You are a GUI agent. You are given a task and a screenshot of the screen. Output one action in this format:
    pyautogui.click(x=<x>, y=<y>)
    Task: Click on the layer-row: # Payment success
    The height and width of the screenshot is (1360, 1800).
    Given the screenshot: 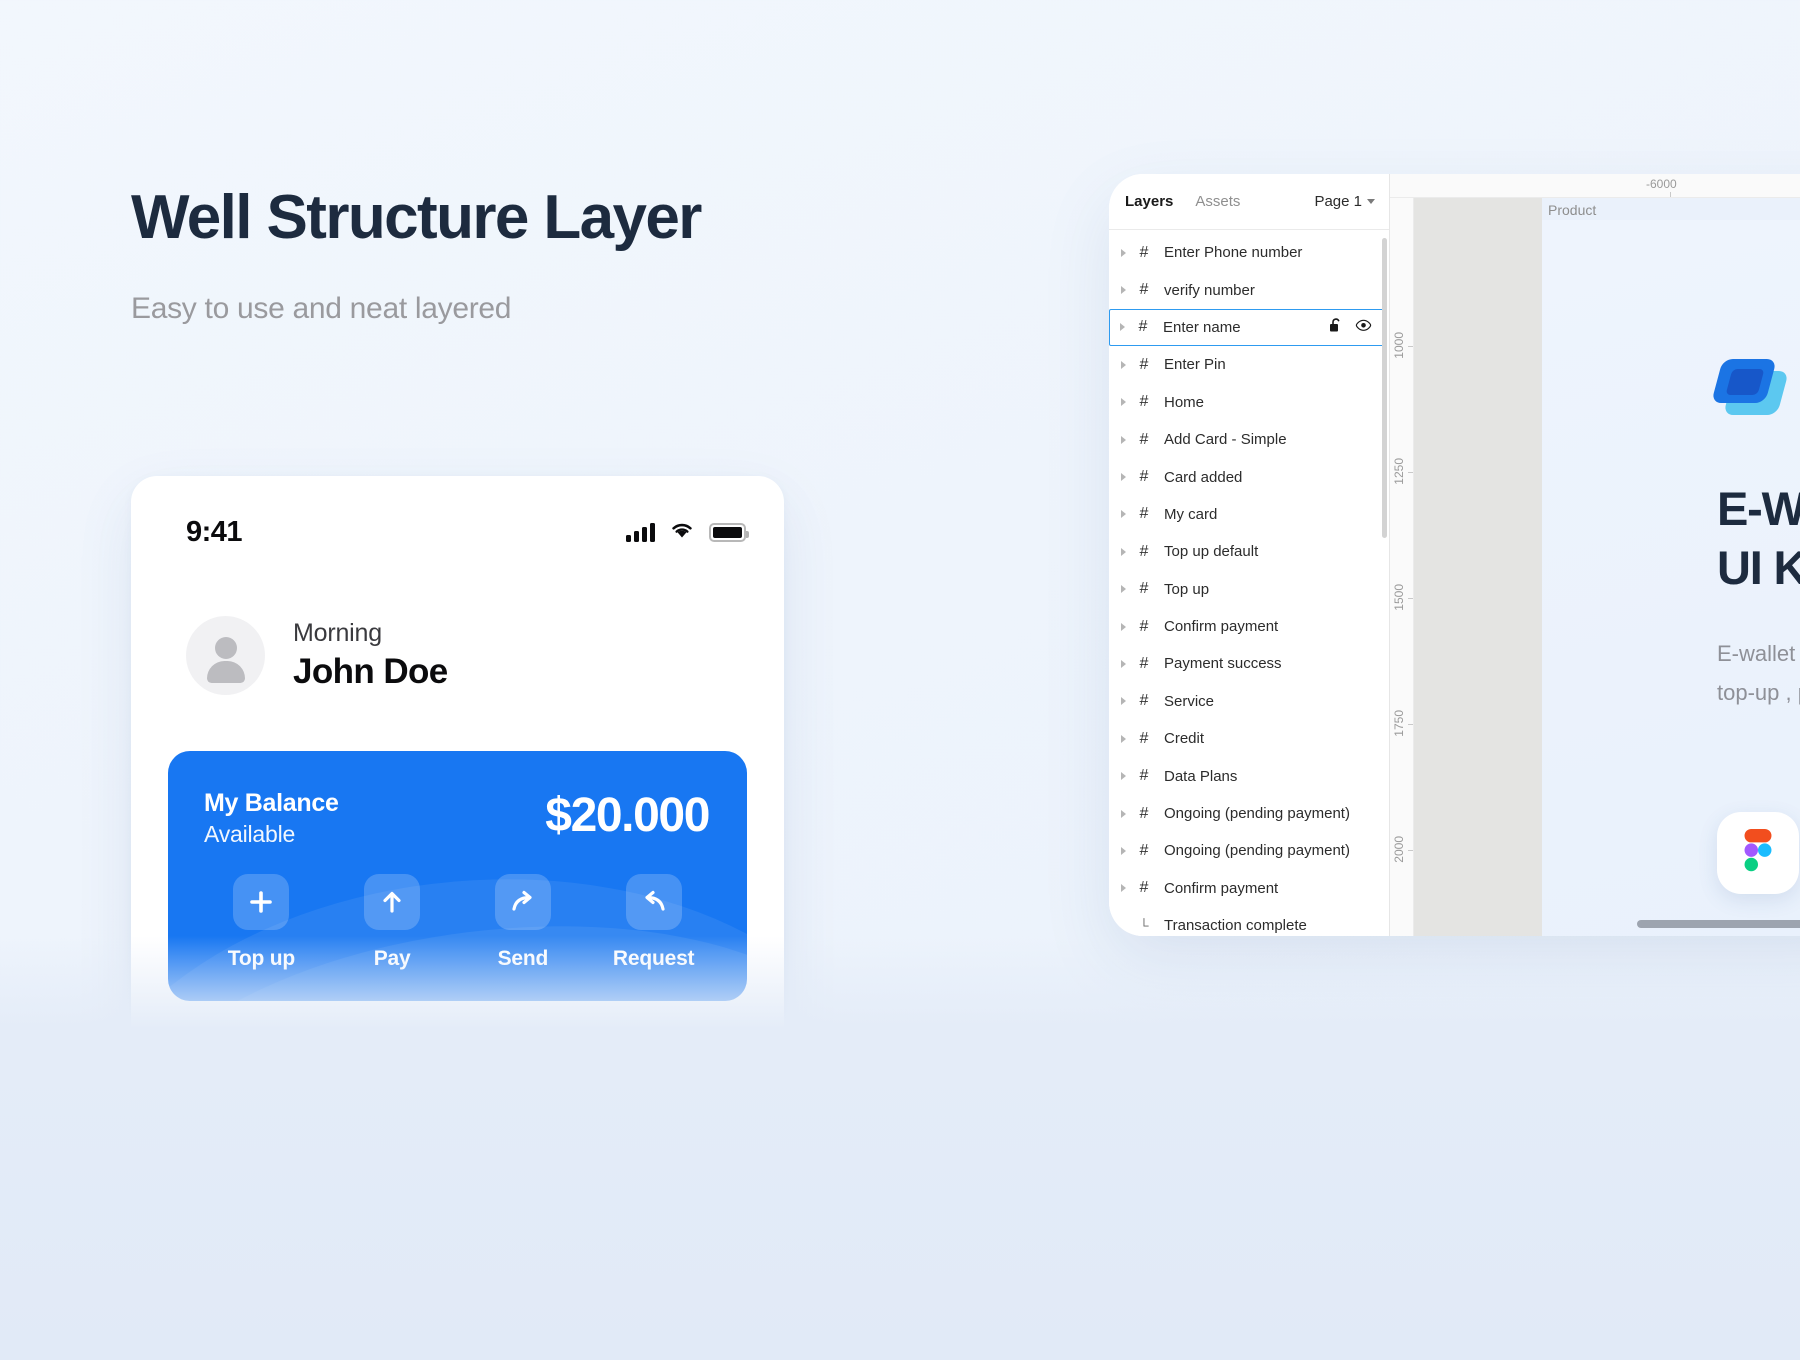 What is the action you would take?
    pyautogui.click(x=1249, y=663)
    